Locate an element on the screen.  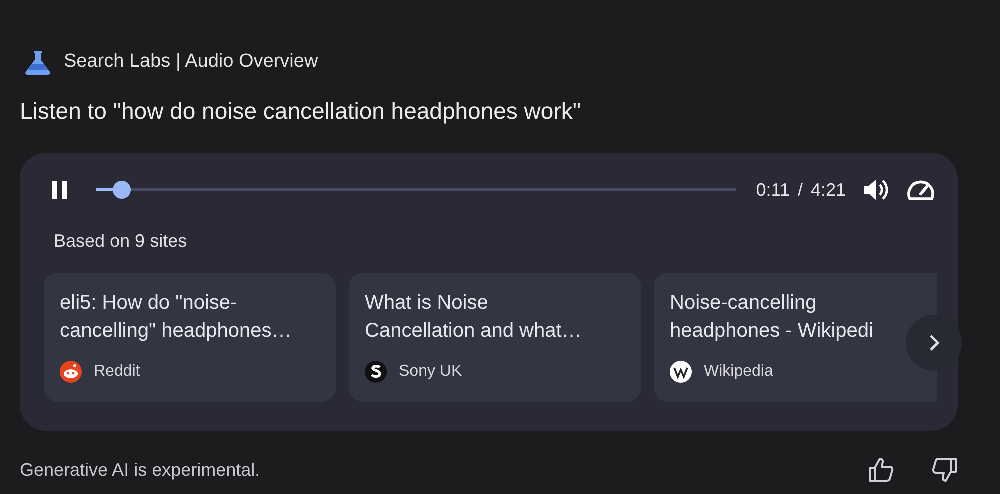
chevron-right-icon is located at coordinates (934, 343).